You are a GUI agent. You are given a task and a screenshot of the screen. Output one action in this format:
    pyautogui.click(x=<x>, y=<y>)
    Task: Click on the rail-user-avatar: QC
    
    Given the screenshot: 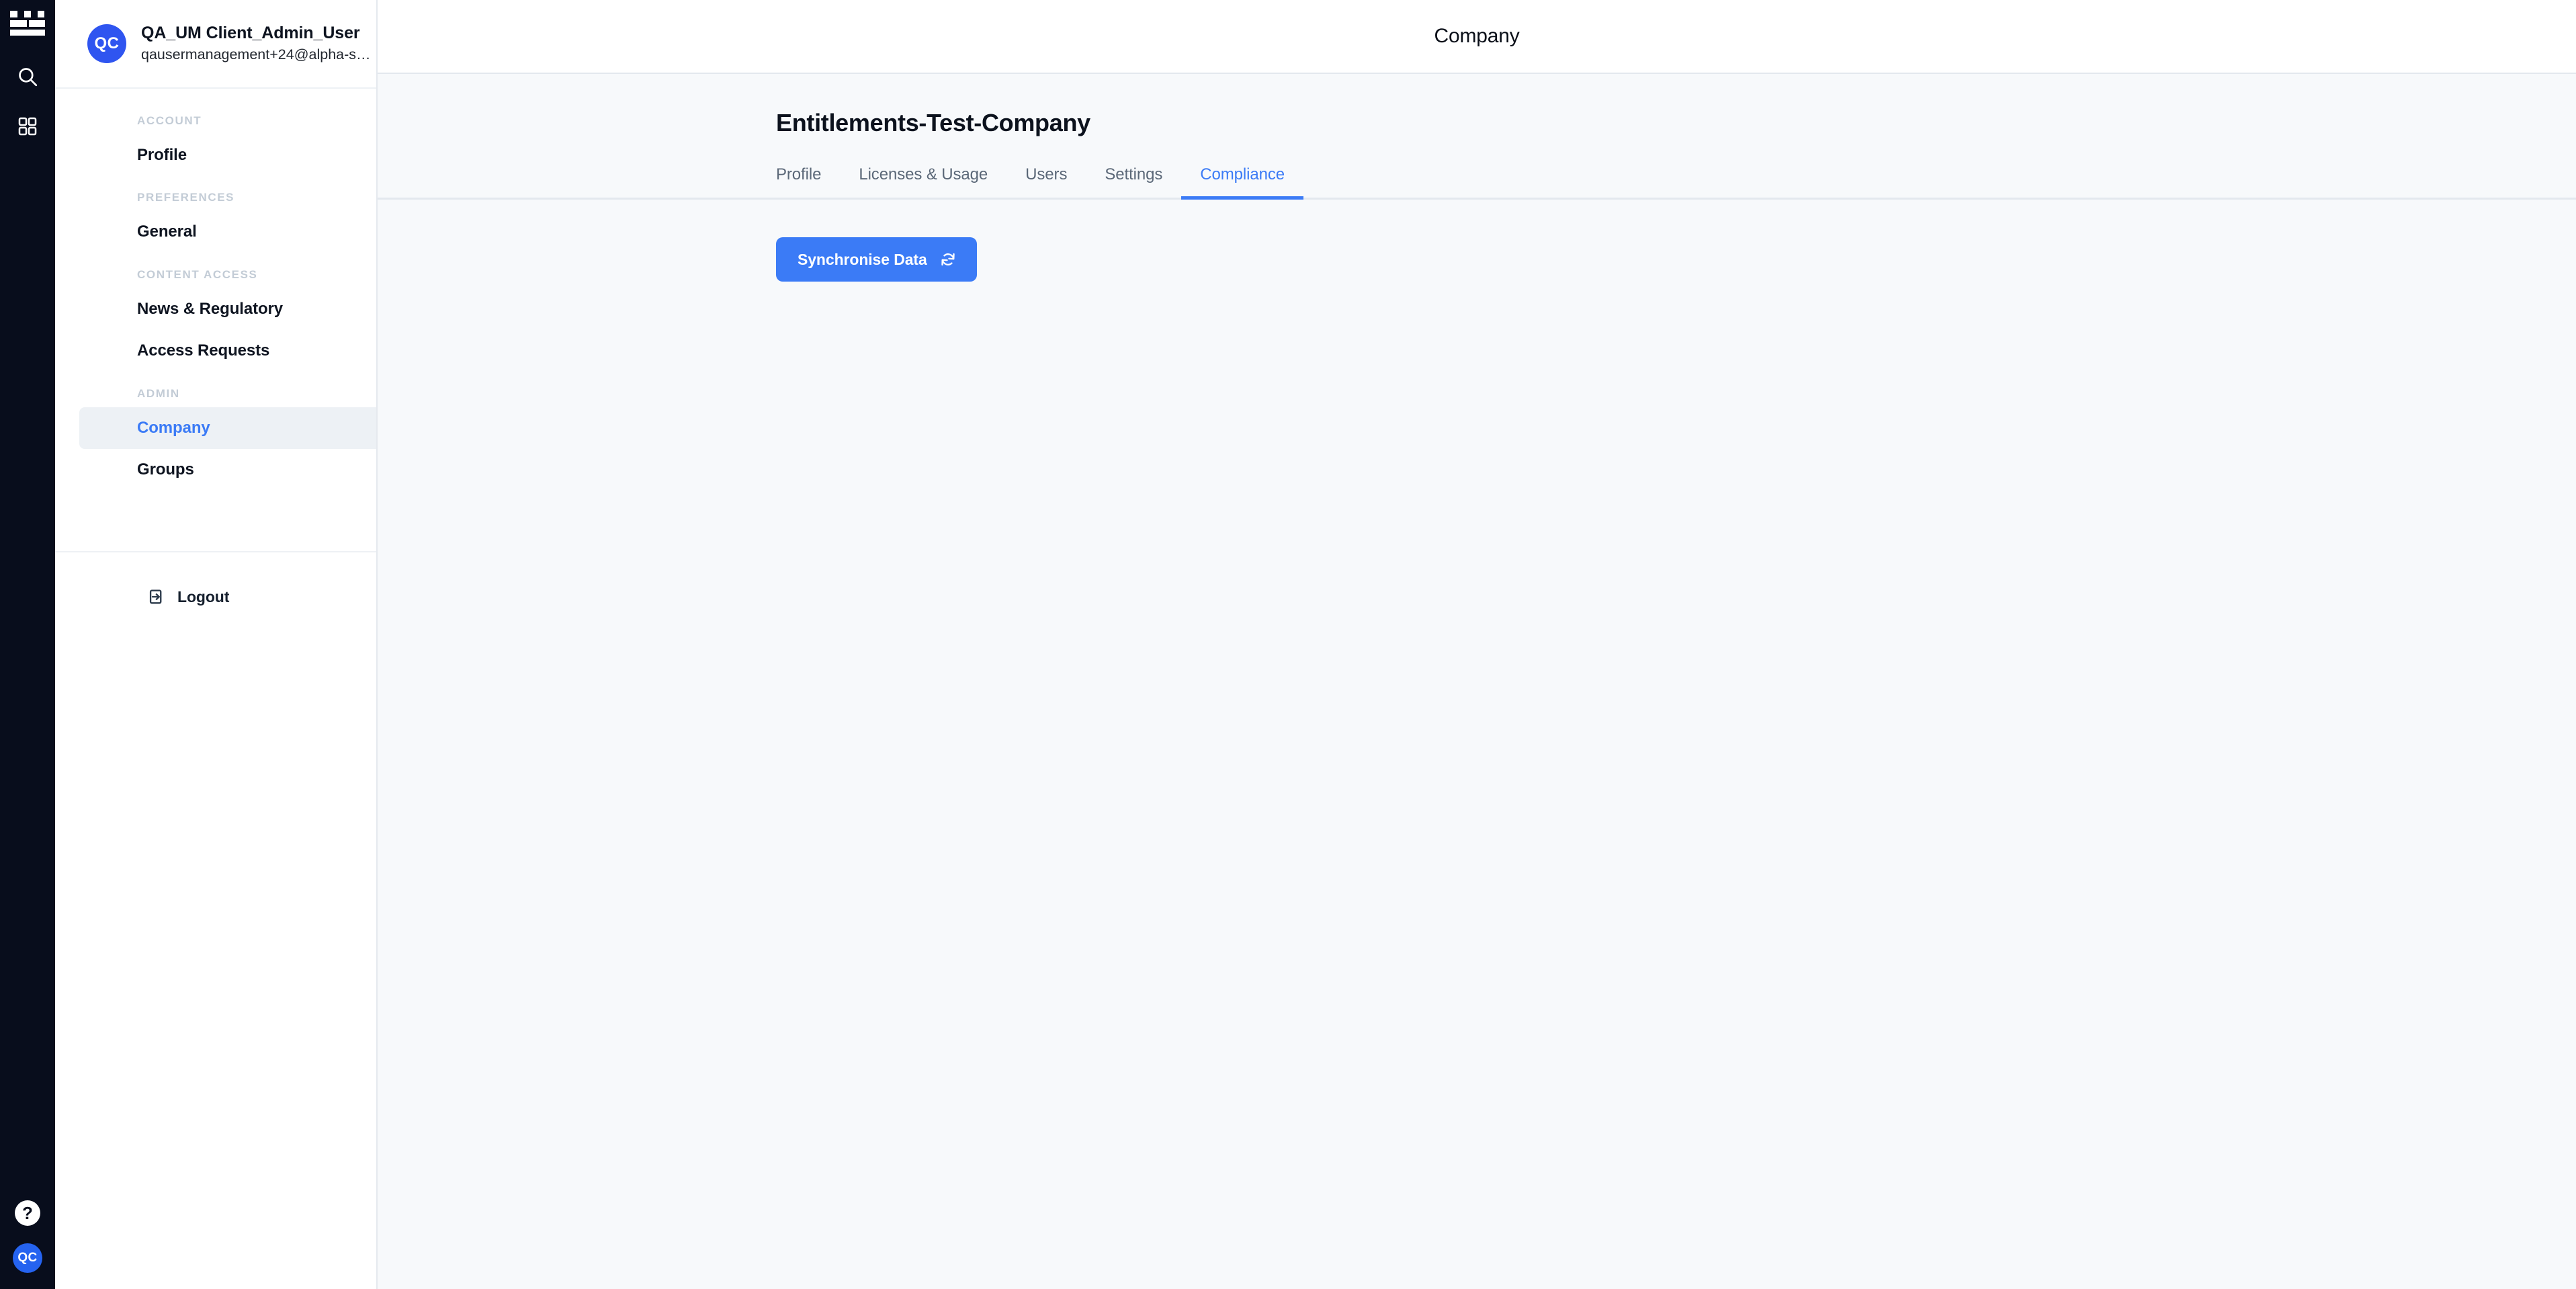 What is the action you would take?
    pyautogui.click(x=27, y=1258)
    